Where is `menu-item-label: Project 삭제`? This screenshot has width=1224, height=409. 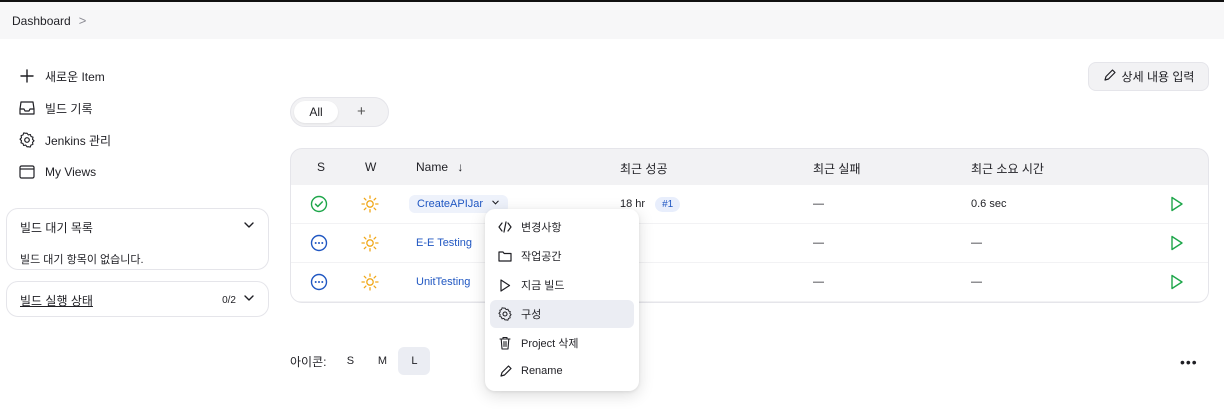 menu-item-label: Project 삭제 is located at coordinates (550, 344).